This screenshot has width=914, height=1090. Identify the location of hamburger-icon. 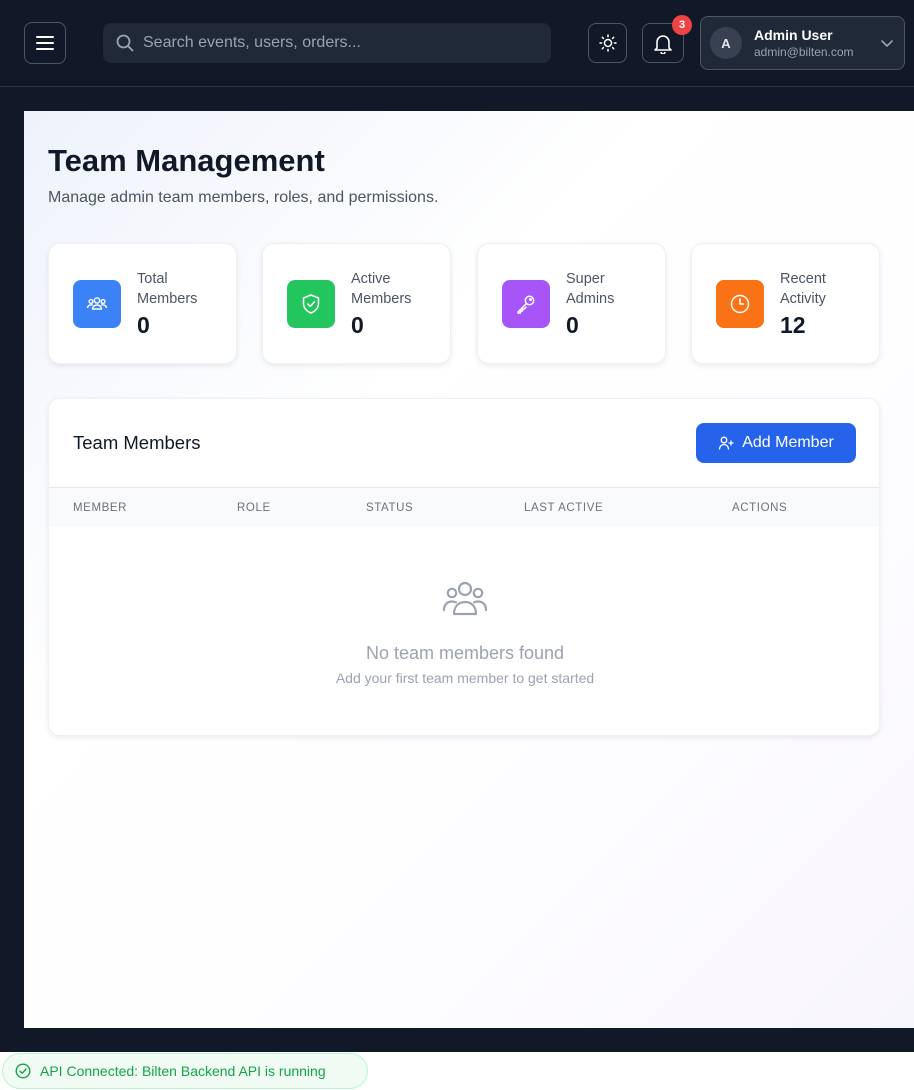
(45, 43).